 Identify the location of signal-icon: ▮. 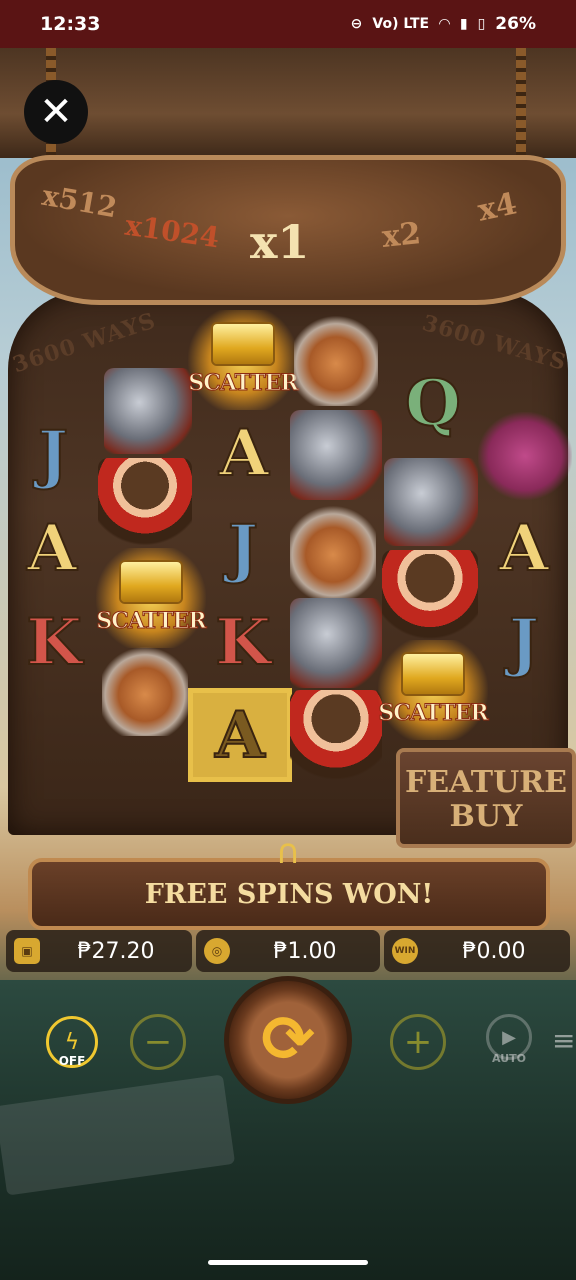
(463, 24).